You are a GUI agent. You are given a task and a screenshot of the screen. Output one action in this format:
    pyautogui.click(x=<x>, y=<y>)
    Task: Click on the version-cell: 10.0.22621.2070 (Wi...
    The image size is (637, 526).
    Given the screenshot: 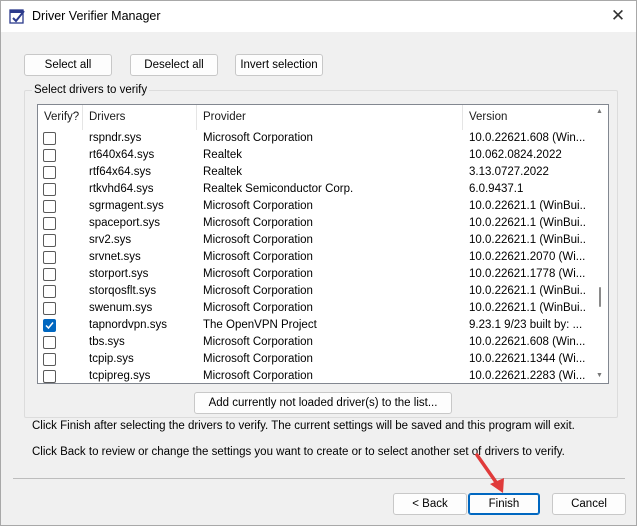 What is the action you would take?
    pyautogui.click(x=527, y=257)
    